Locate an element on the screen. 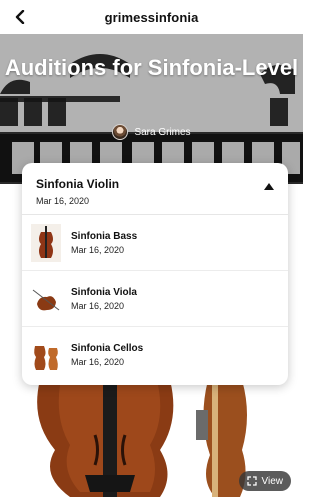 The width and height of the screenshot is (320, 497). top-bar: grimessinfonia is located at coordinates (151, 17).